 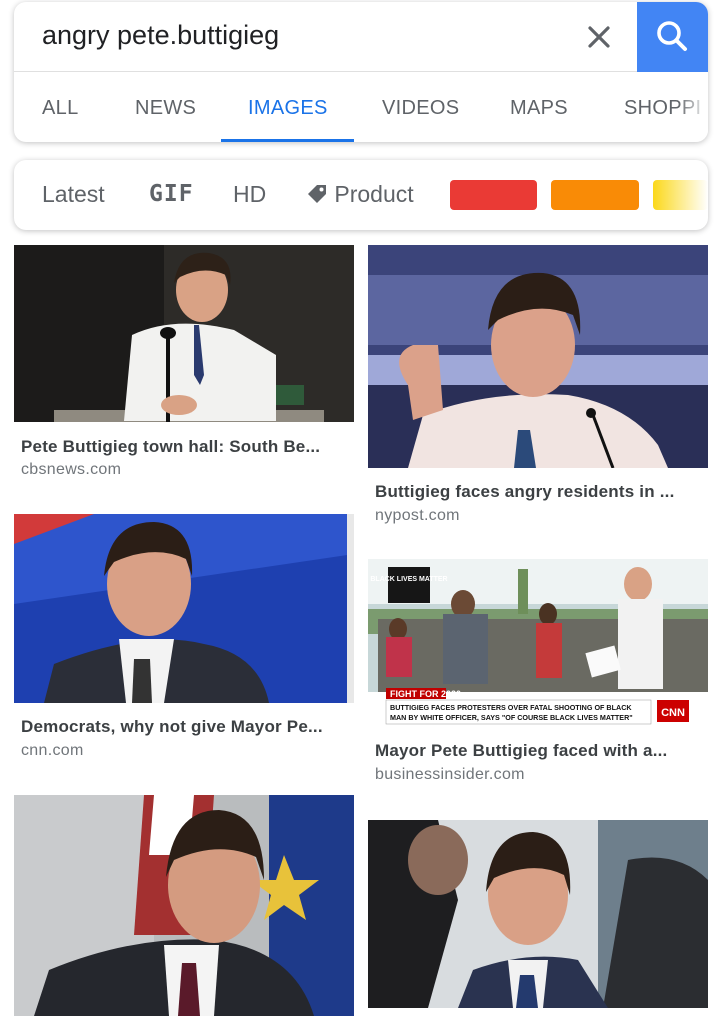 What do you see at coordinates (425, 694) in the screenshot?
I see `banner-title: FIGHT FOR 2020` at bounding box center [425, 694].